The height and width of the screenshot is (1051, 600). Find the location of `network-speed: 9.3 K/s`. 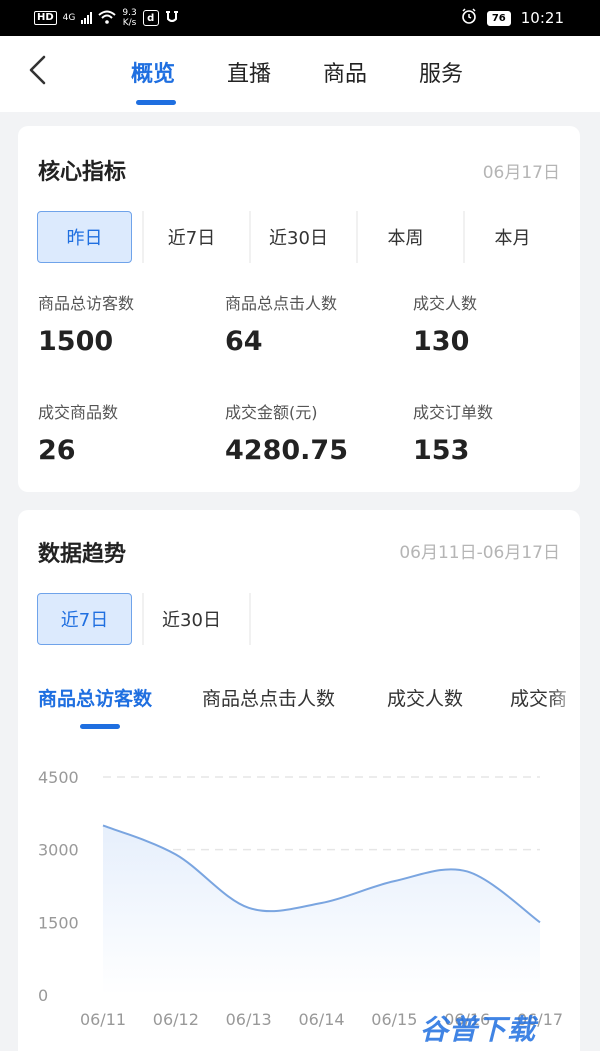

network-speed: 9.3 K/s is located at coordinates (129, 18).